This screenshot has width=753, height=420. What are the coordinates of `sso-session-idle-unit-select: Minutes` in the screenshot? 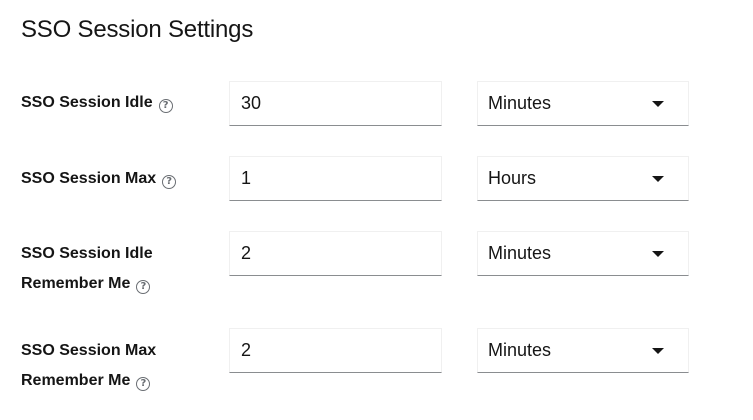 It's located at (583, 103).